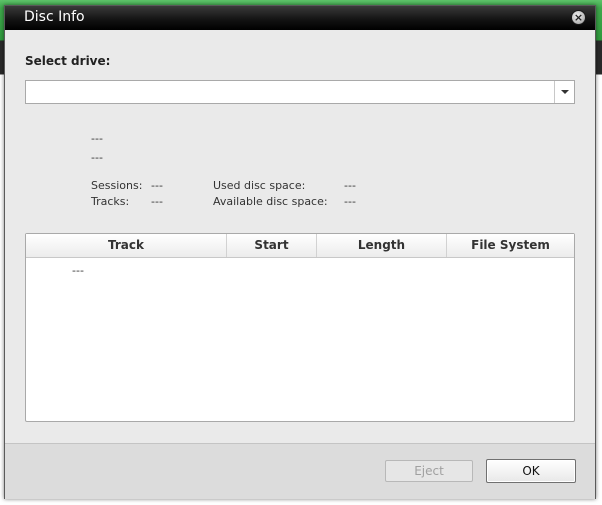  I want to click on dialog-footer: Eject OK, so click(300, 471).